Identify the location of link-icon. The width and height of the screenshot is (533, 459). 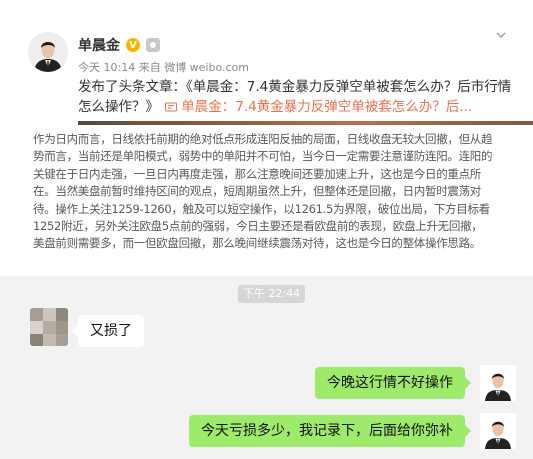
(171, 107).